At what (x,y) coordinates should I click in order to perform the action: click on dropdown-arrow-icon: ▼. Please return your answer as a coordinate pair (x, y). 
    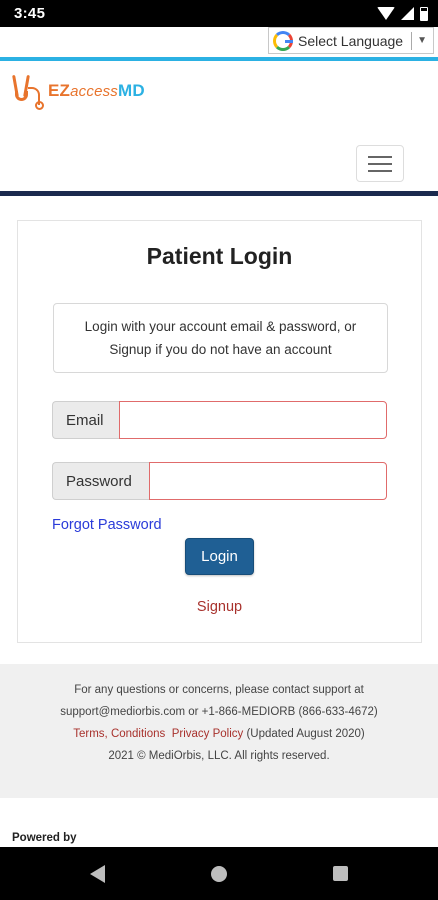
    Looking at the image, I should click on (422, 40).